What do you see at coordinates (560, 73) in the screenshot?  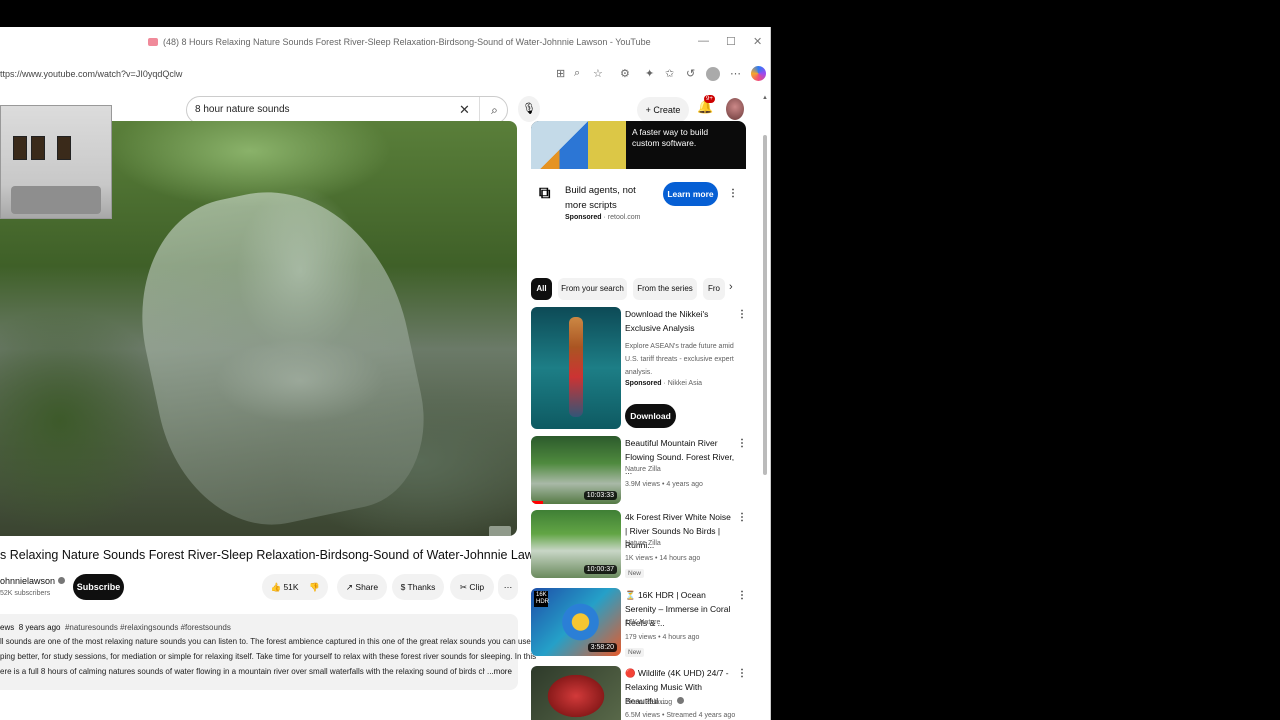 I see `grid-icon: ⊞` at bounding box center [560, 73].